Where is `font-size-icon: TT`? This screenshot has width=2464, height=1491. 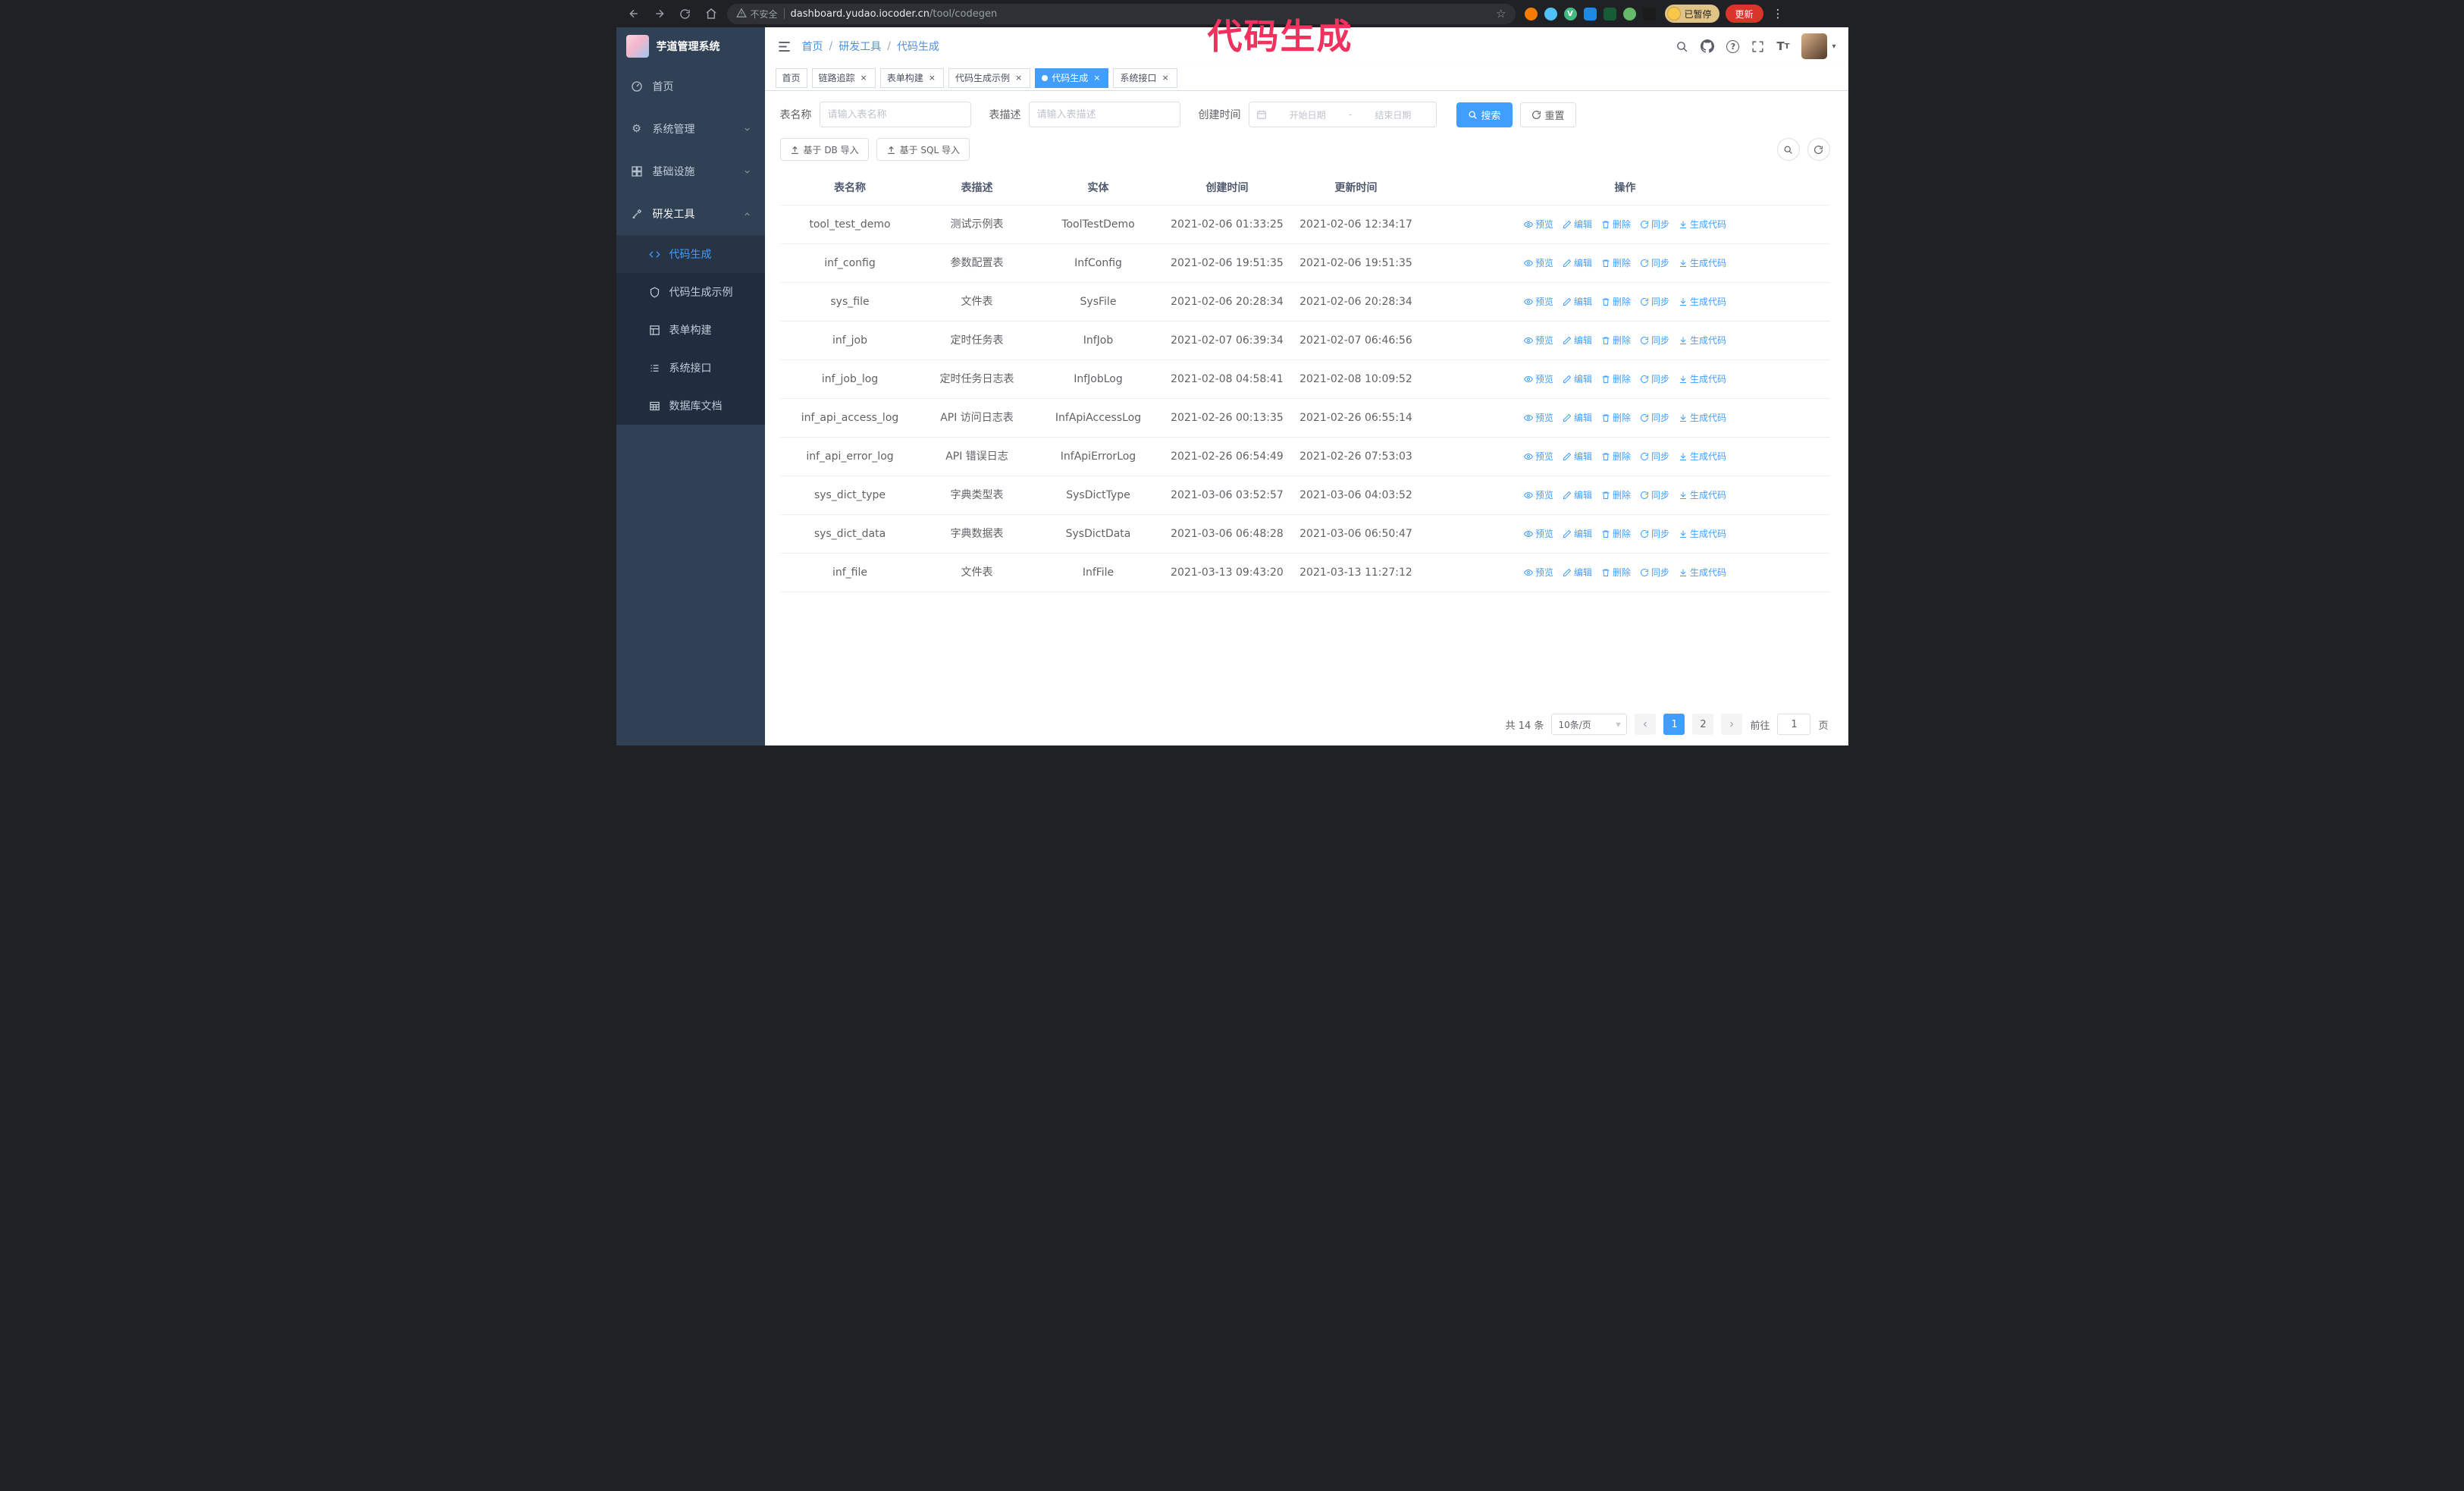
font-size-icon: TT is located at coordinates (1782, 46).